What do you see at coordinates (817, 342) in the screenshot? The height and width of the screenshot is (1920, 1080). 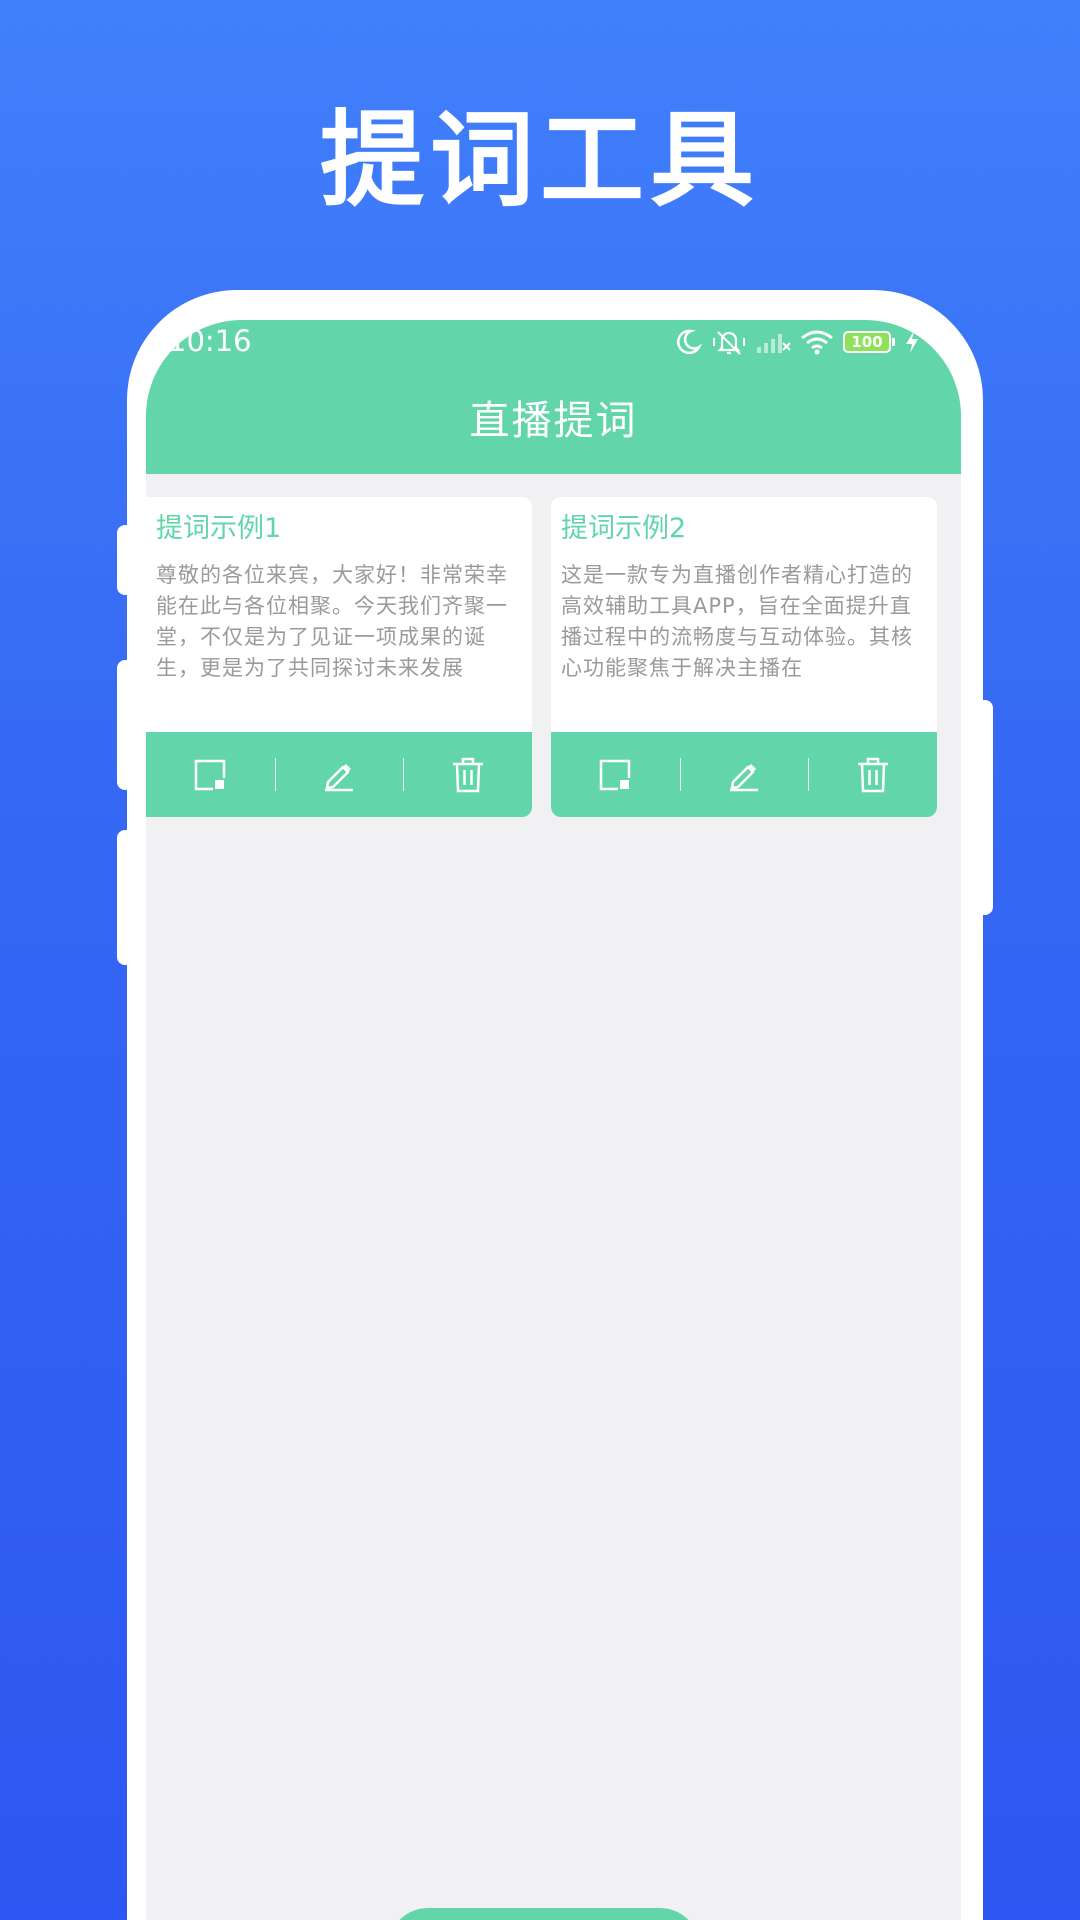 I see `wifi-icon` at bounding box center [817, 342].